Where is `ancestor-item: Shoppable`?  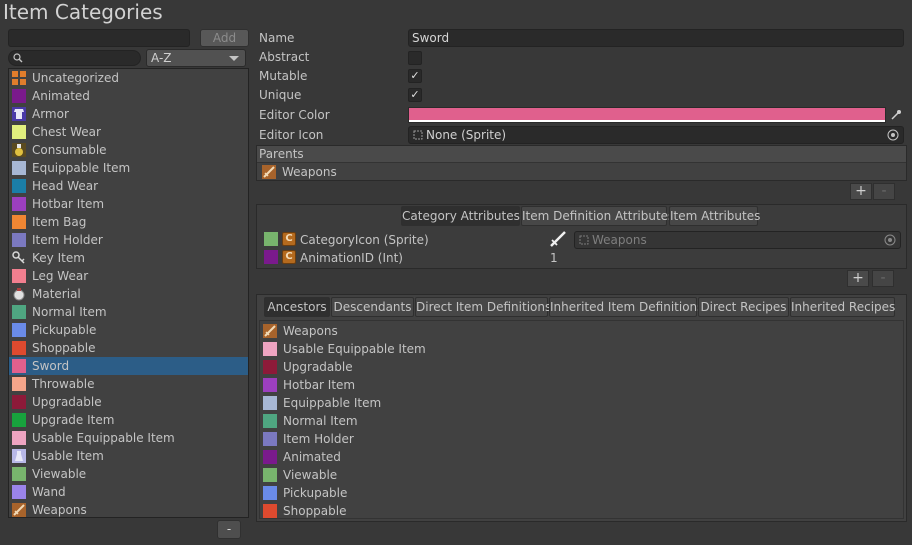
ancestor-item: Shoppable is located at coordinates (563, 511).